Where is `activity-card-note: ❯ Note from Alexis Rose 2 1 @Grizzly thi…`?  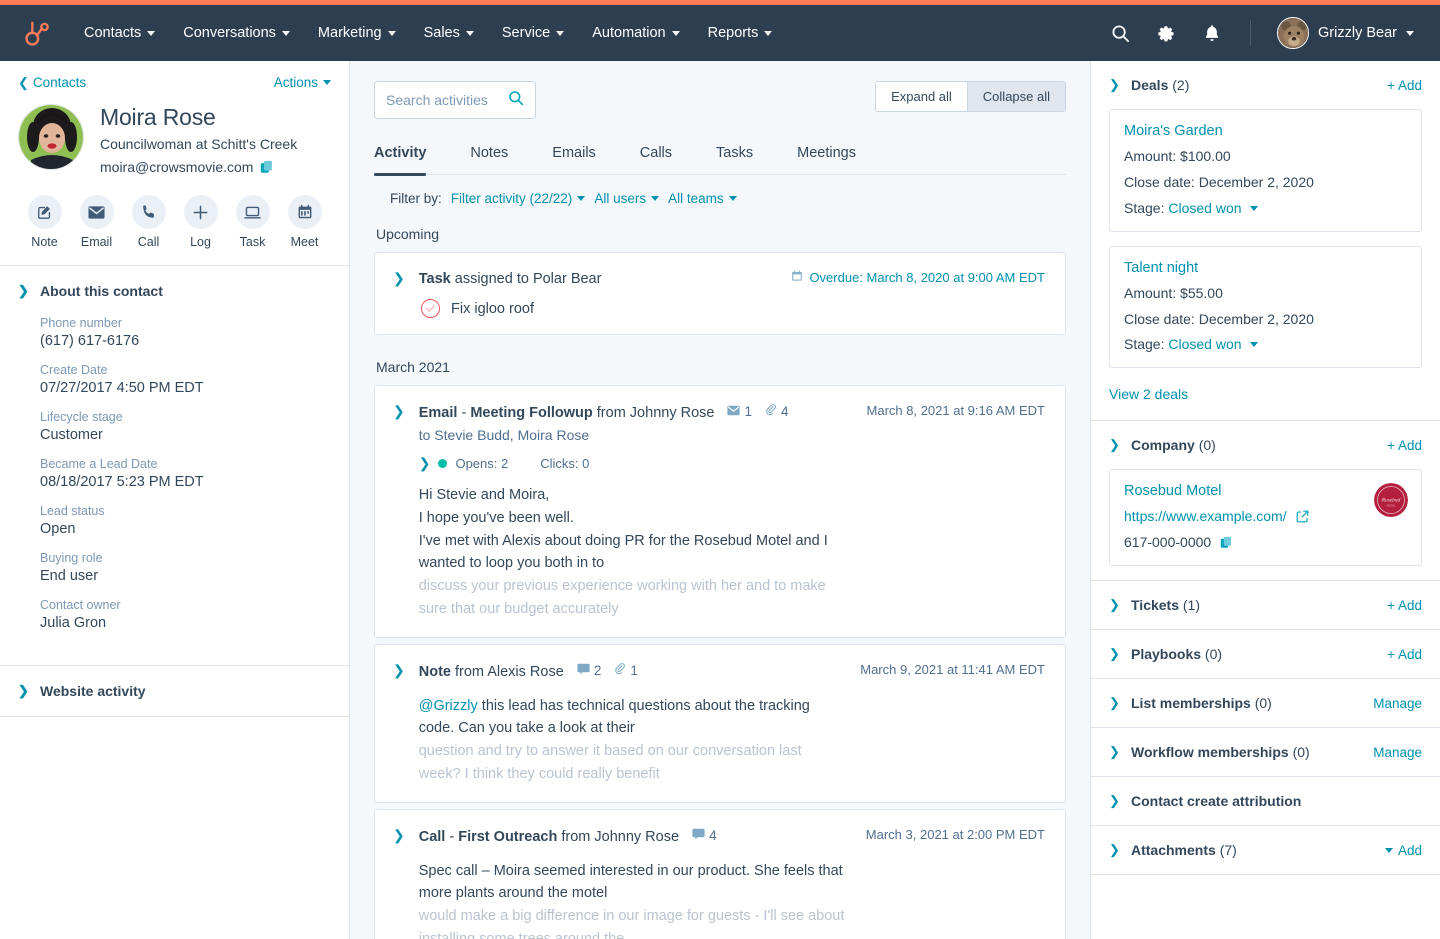 activity-card-note: ❯ Note from Alexis Rose 2 1 @Grizzly thi… is located at coordinates (720, 723).